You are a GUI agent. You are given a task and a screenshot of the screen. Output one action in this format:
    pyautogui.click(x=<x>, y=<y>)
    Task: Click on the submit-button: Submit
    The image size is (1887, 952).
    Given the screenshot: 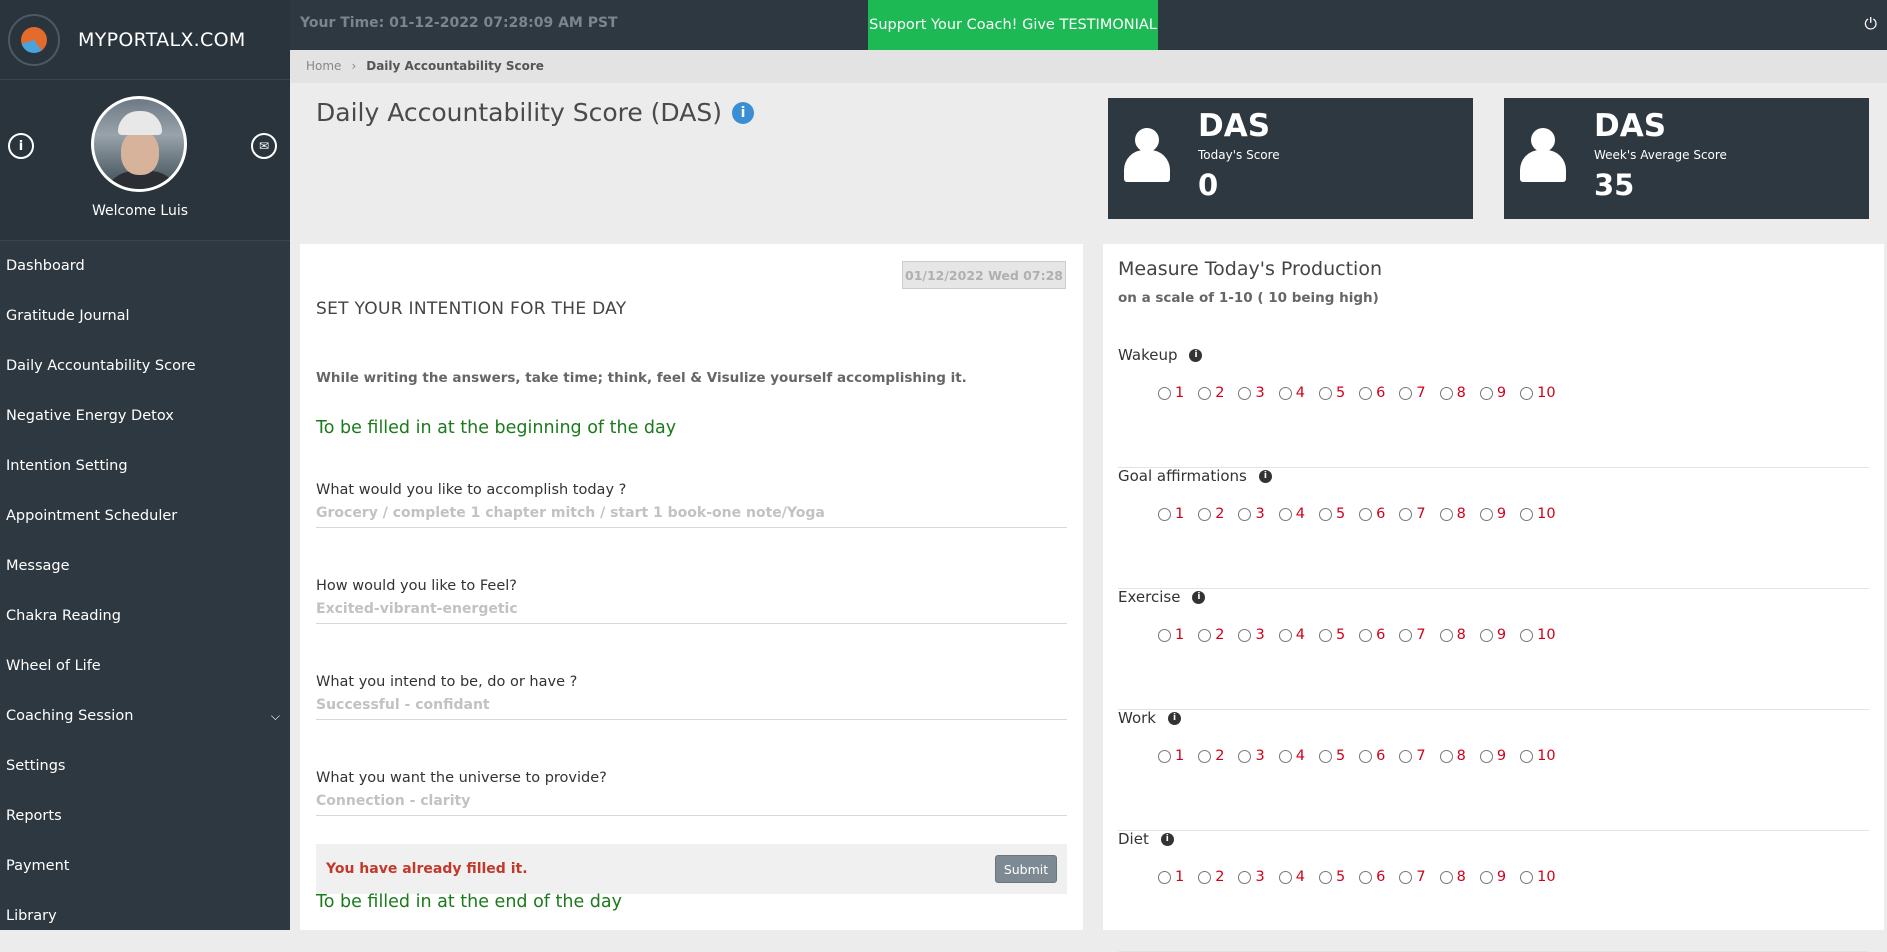 What is the action you would take?
    pyautogui.click(x=1026, y=869)
    